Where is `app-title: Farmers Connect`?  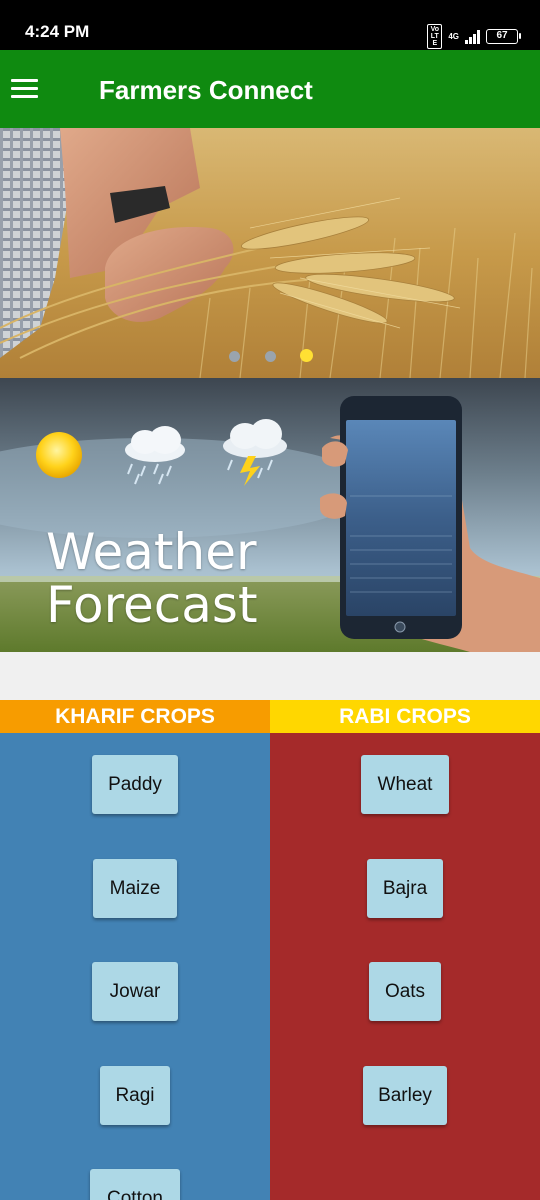 app-title: Farmers Connect is located at coordinates (206, 90).